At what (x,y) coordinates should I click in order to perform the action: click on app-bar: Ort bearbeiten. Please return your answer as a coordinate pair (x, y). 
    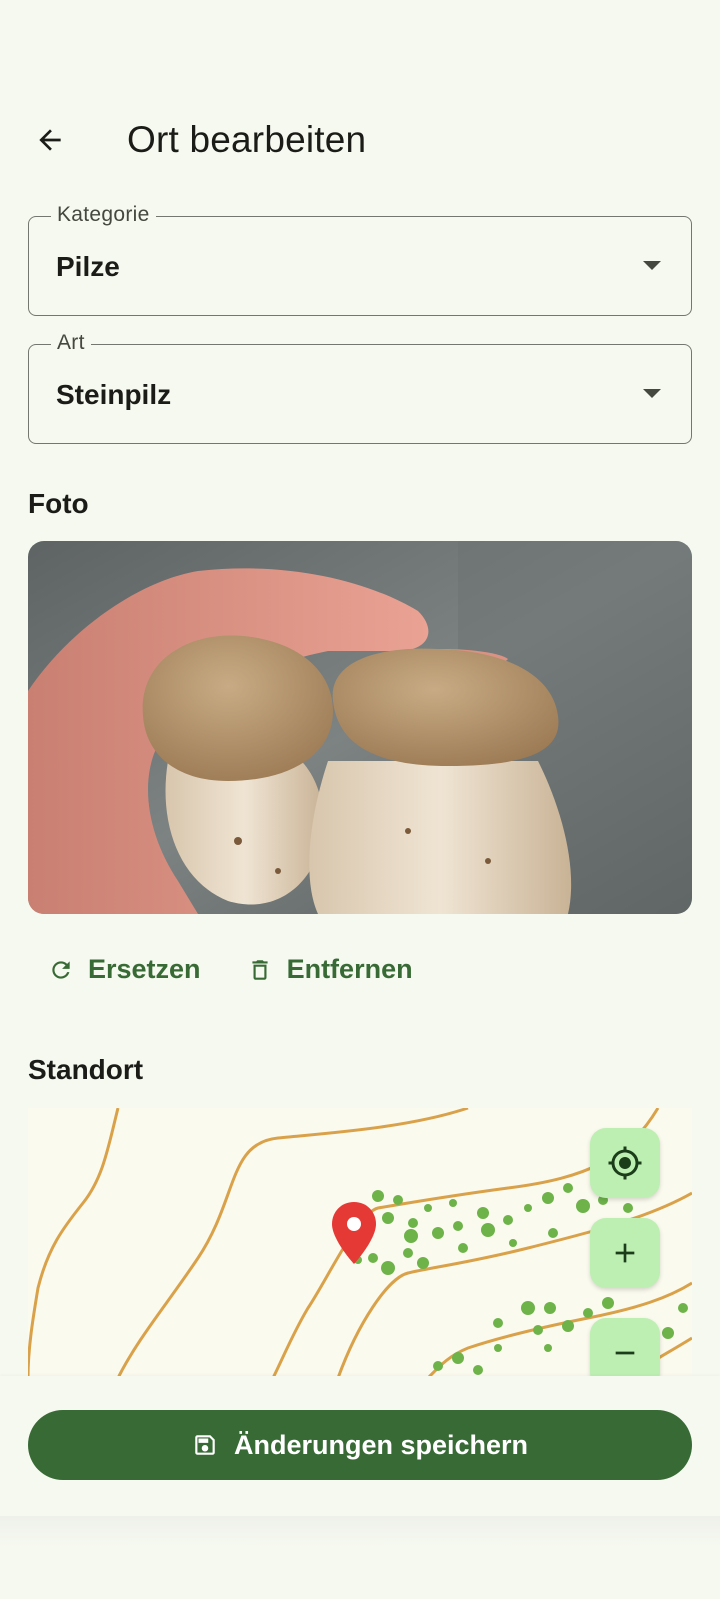
    Looking at the image, I should click on (360, 140).